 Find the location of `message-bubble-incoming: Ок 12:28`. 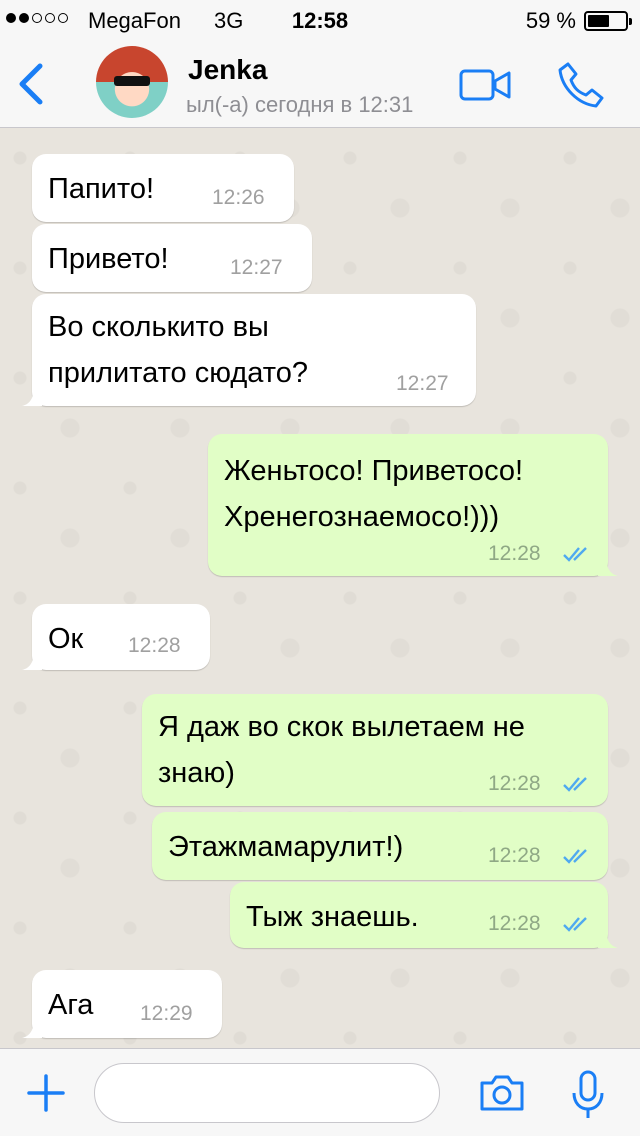

message-bubble-incoming: Ок 12:28 is located at coordinates (116, 637).